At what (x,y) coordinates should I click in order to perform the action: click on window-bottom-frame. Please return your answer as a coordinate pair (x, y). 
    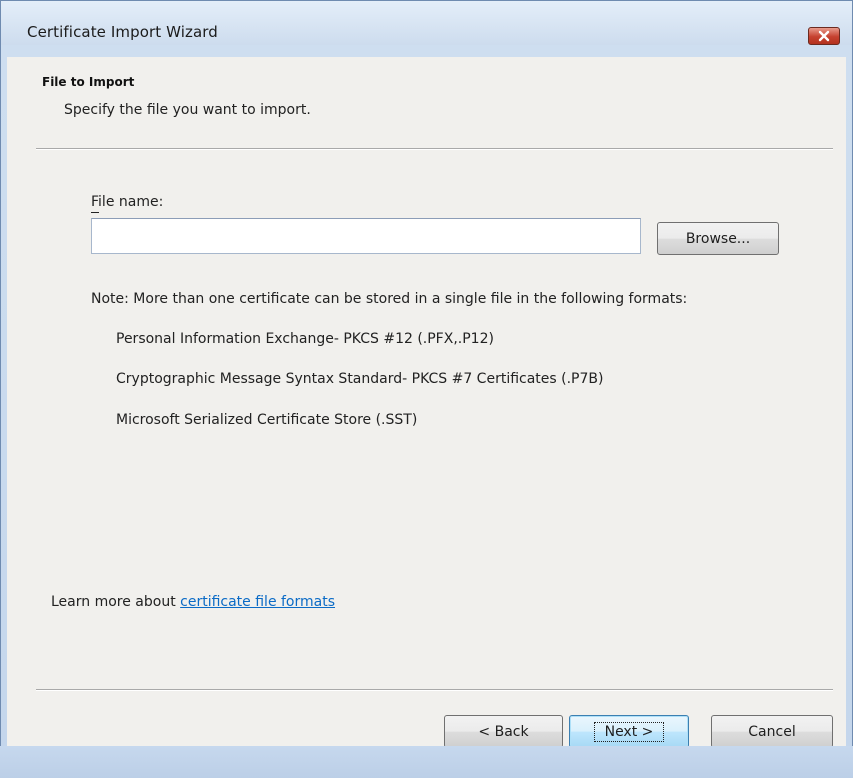
    Looking at the image, I should click on (426, 762).